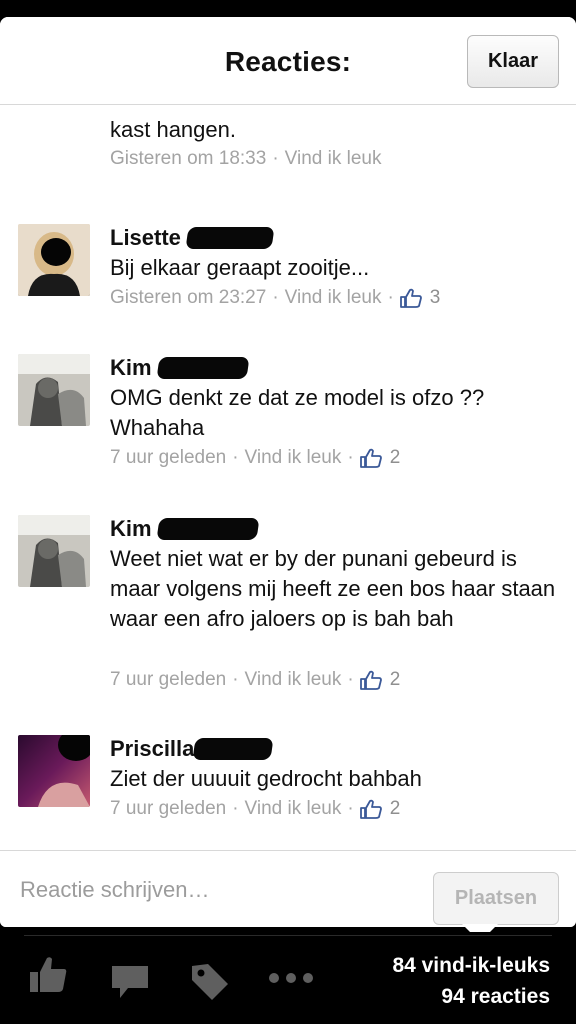  I want to click on comment-author-row: Lisette, so click(192, 238).